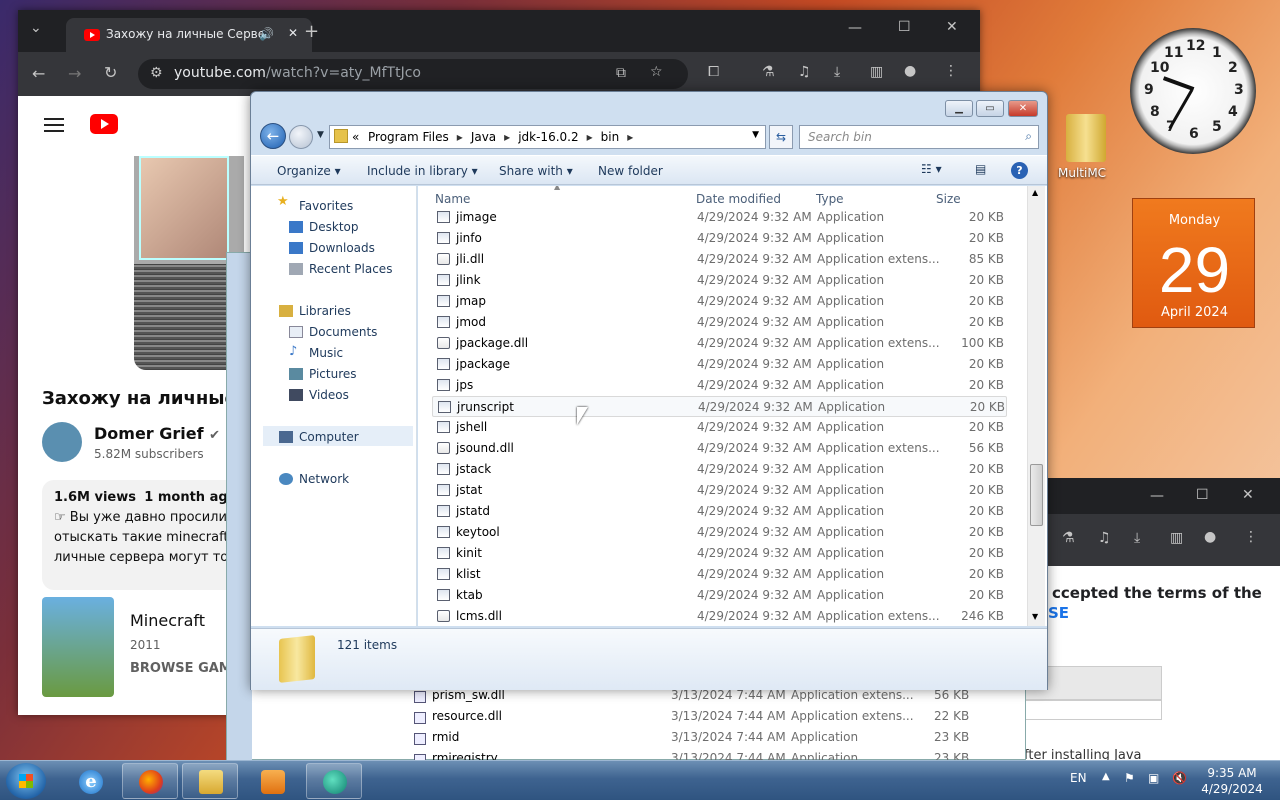 Image resolution: width=1280 pixels, height=800 pixels. What do you see at coordinates (719, 238) in the screenshot?
I see `file-row: jinfo 4/29/2024 9:32 AM Application 20 KB` at bounding box center [719, 238].